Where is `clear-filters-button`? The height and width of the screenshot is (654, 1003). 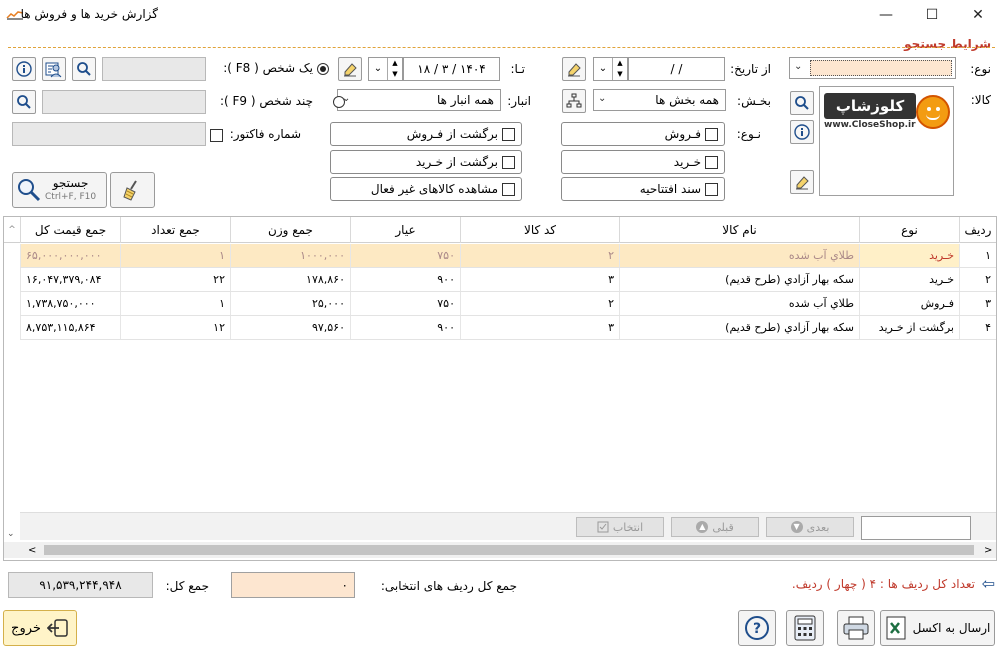
clear-filters-button is located at coordinates (132, 190).